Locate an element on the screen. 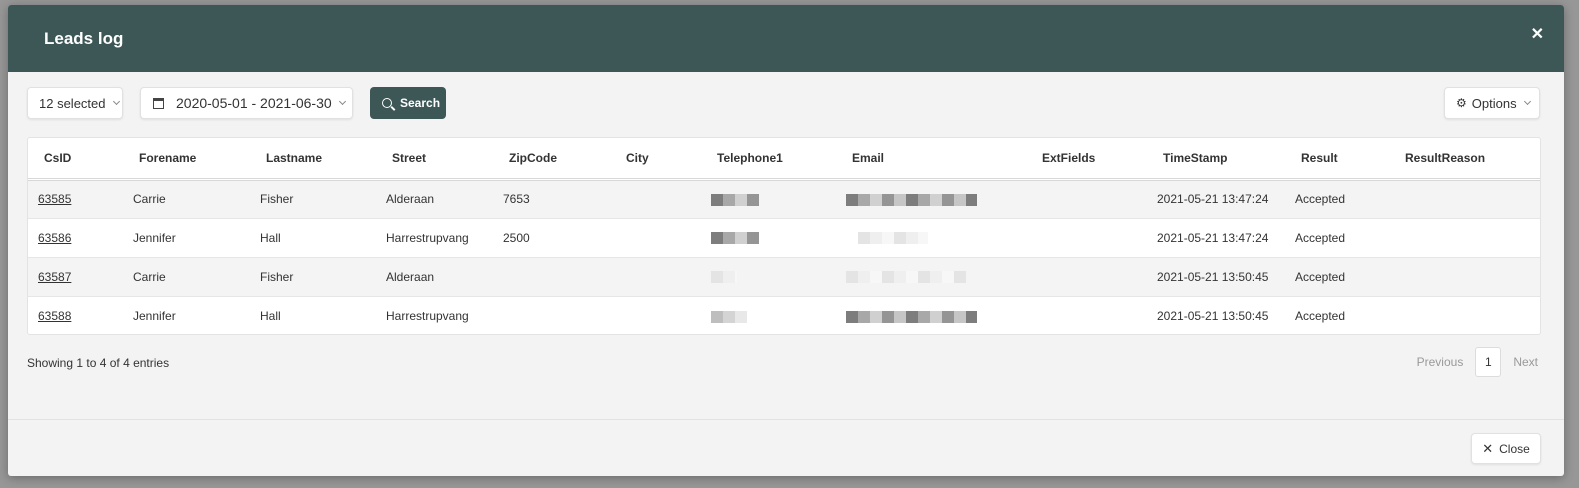 This screenshot has height=488, width=1579. zipcode-cell: 7653 is located at coordinates (551, 199).